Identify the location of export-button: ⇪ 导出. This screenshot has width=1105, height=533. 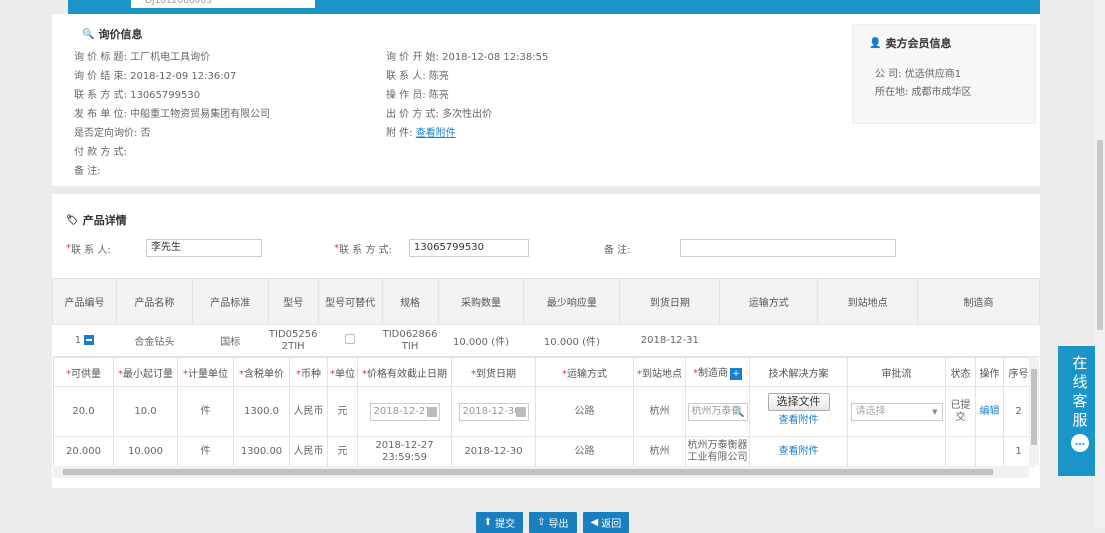
(553, 522).